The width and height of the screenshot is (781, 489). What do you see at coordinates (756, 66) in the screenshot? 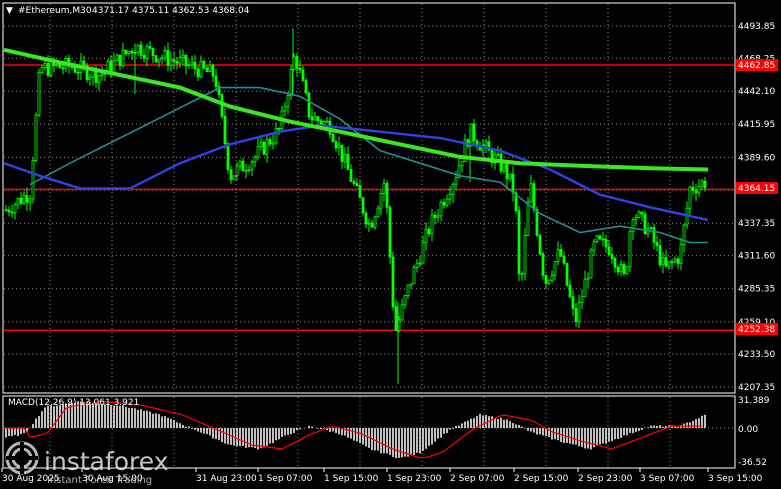
I see `resistance-price: 4462.85` at bounding box center [756, 66].